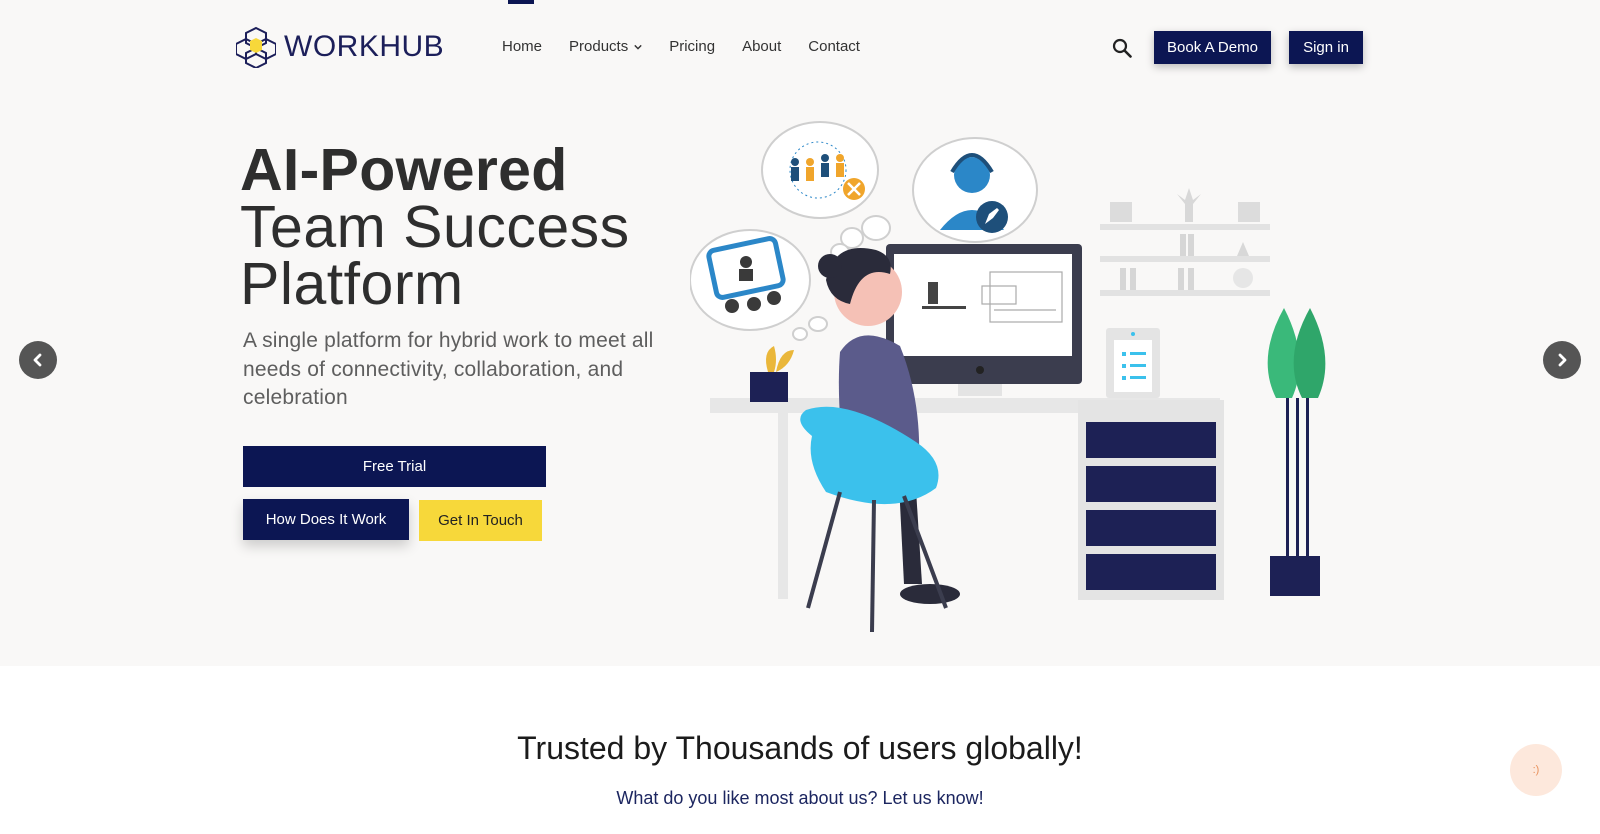 The image size is (1600, 834). Describe the element at coordinates (364, 46) in the screenshot. I see `logo-text: WORKHUB` at that location.